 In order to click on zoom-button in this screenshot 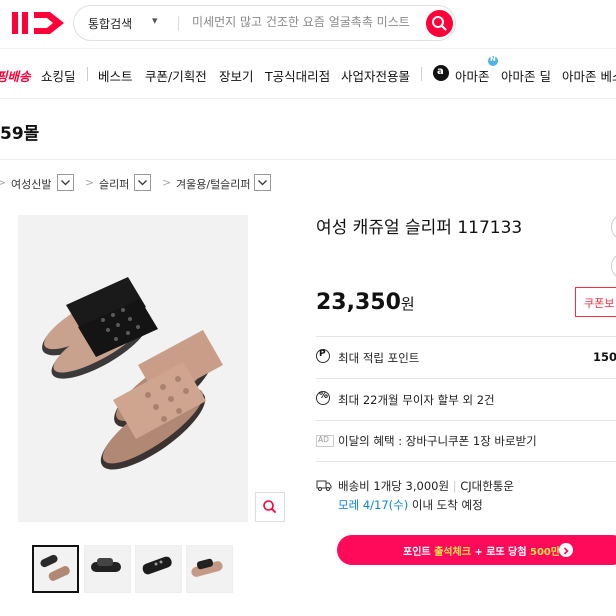, I will do `click(270, 507)`.